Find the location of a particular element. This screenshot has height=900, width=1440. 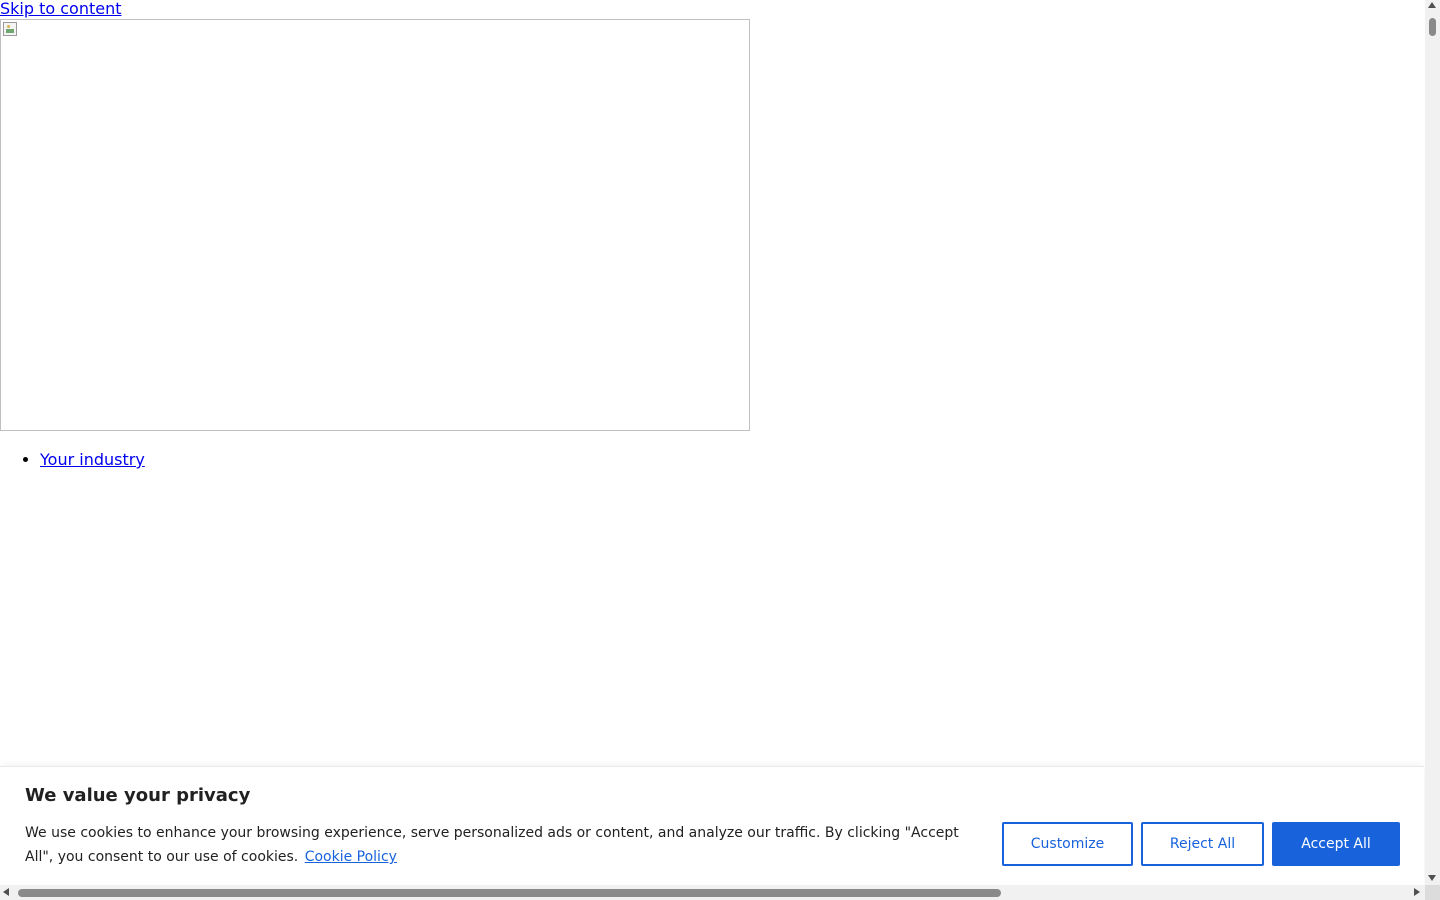

horizontal-scrollbar is located at coordinates (712, 892).